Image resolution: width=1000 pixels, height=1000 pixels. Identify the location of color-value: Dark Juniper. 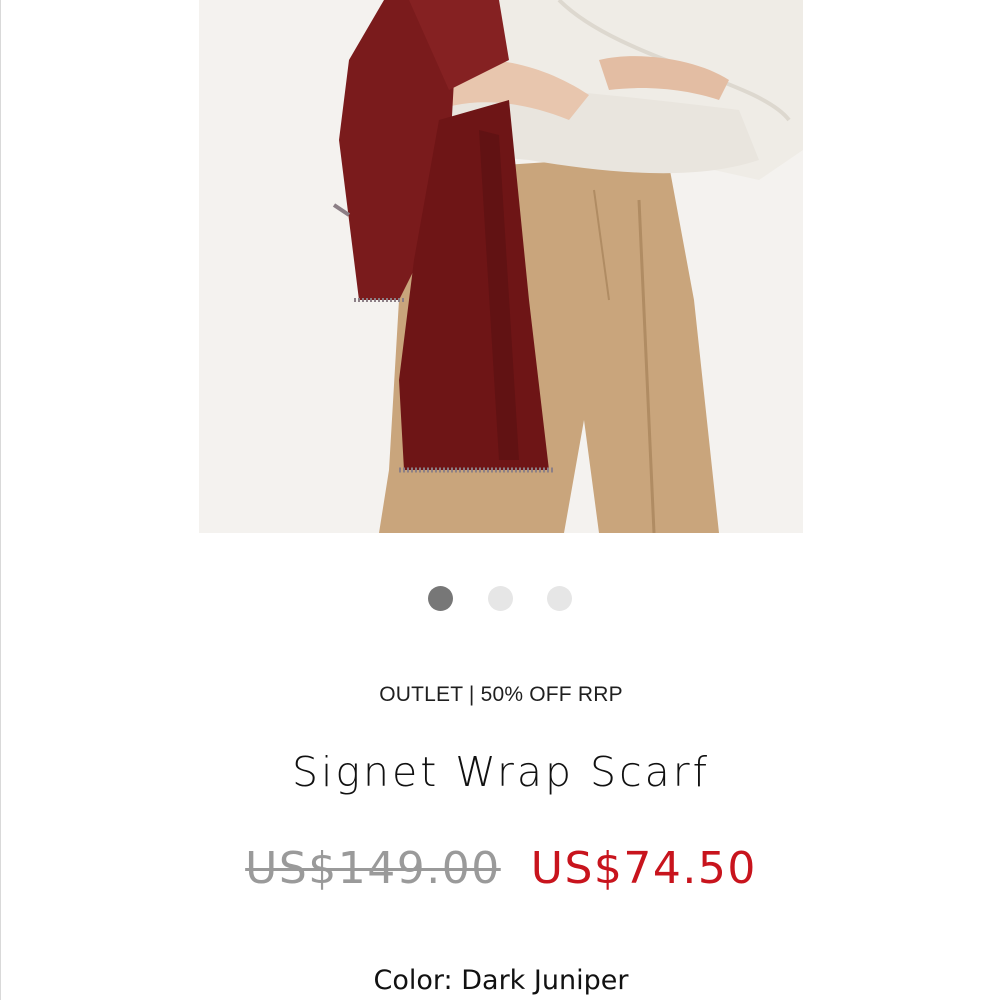
(545, 980).